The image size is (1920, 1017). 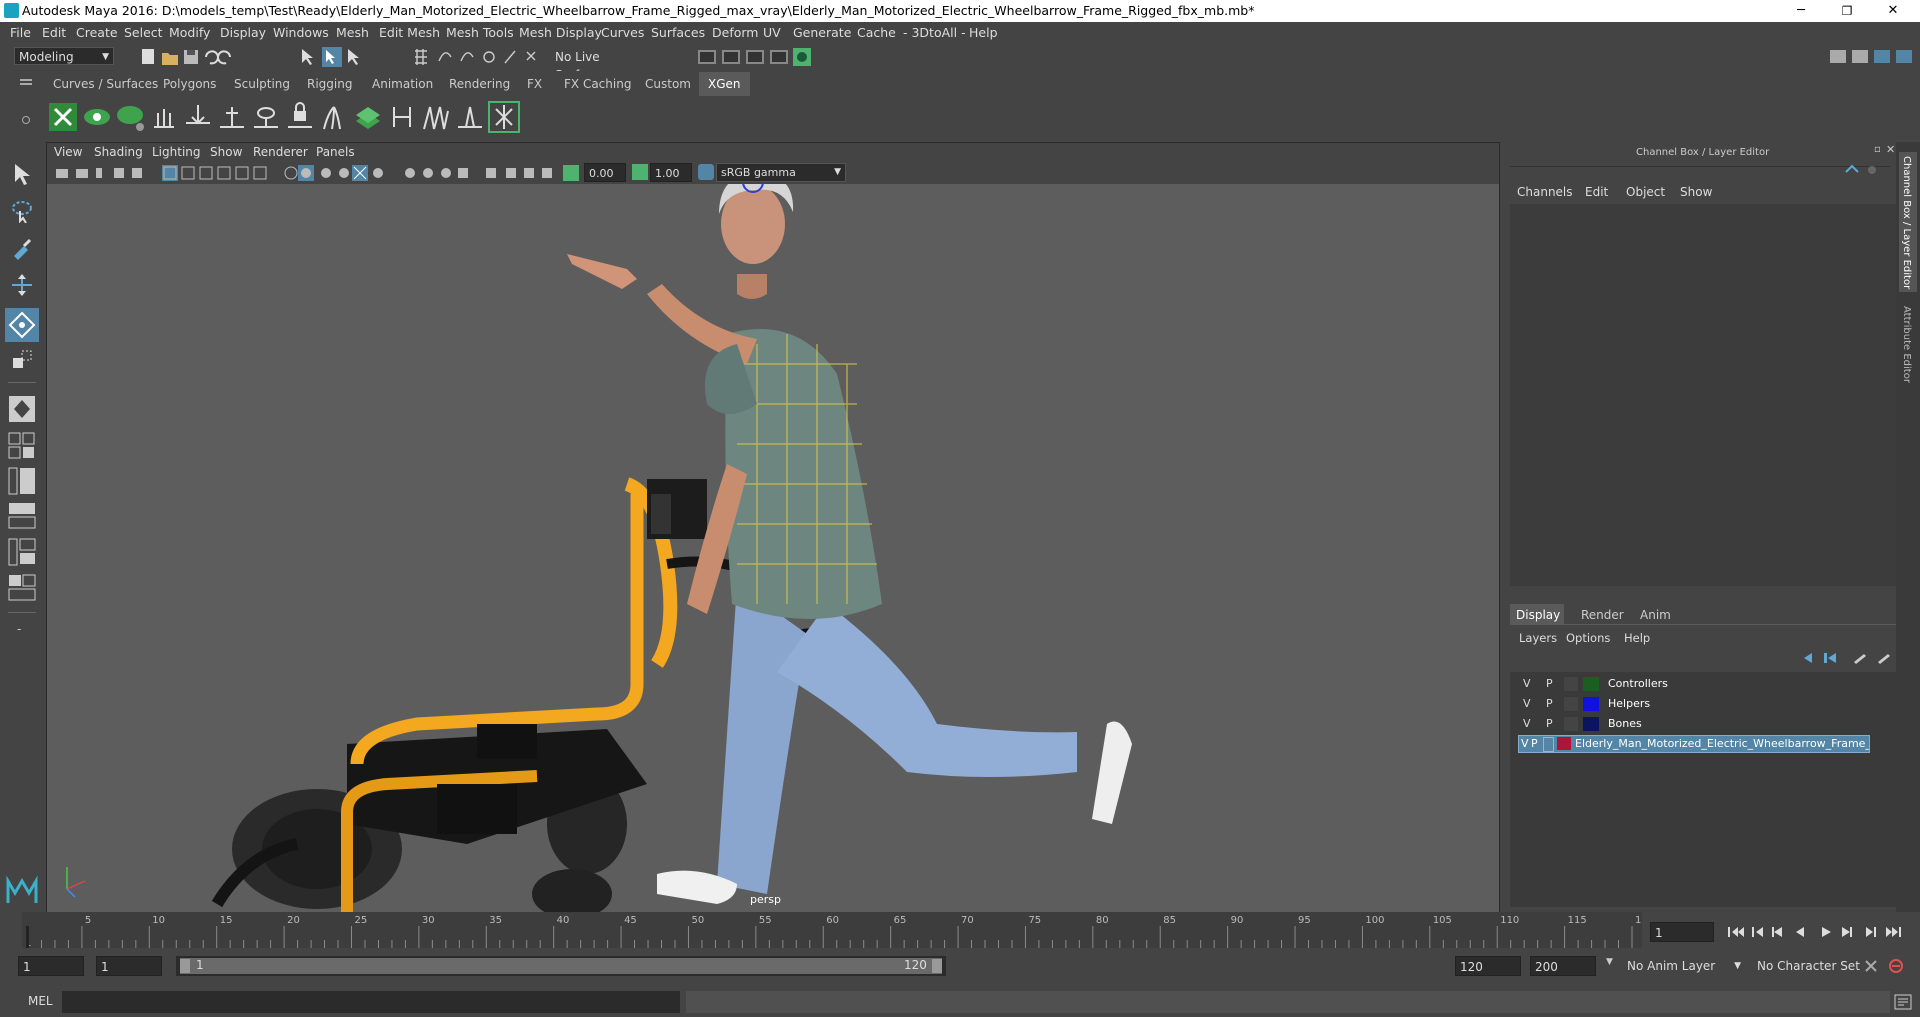 What do you see at coordinates (97, 32) in the screenshot?
I see `menu-create: Create` at bounding box center [97, 32].